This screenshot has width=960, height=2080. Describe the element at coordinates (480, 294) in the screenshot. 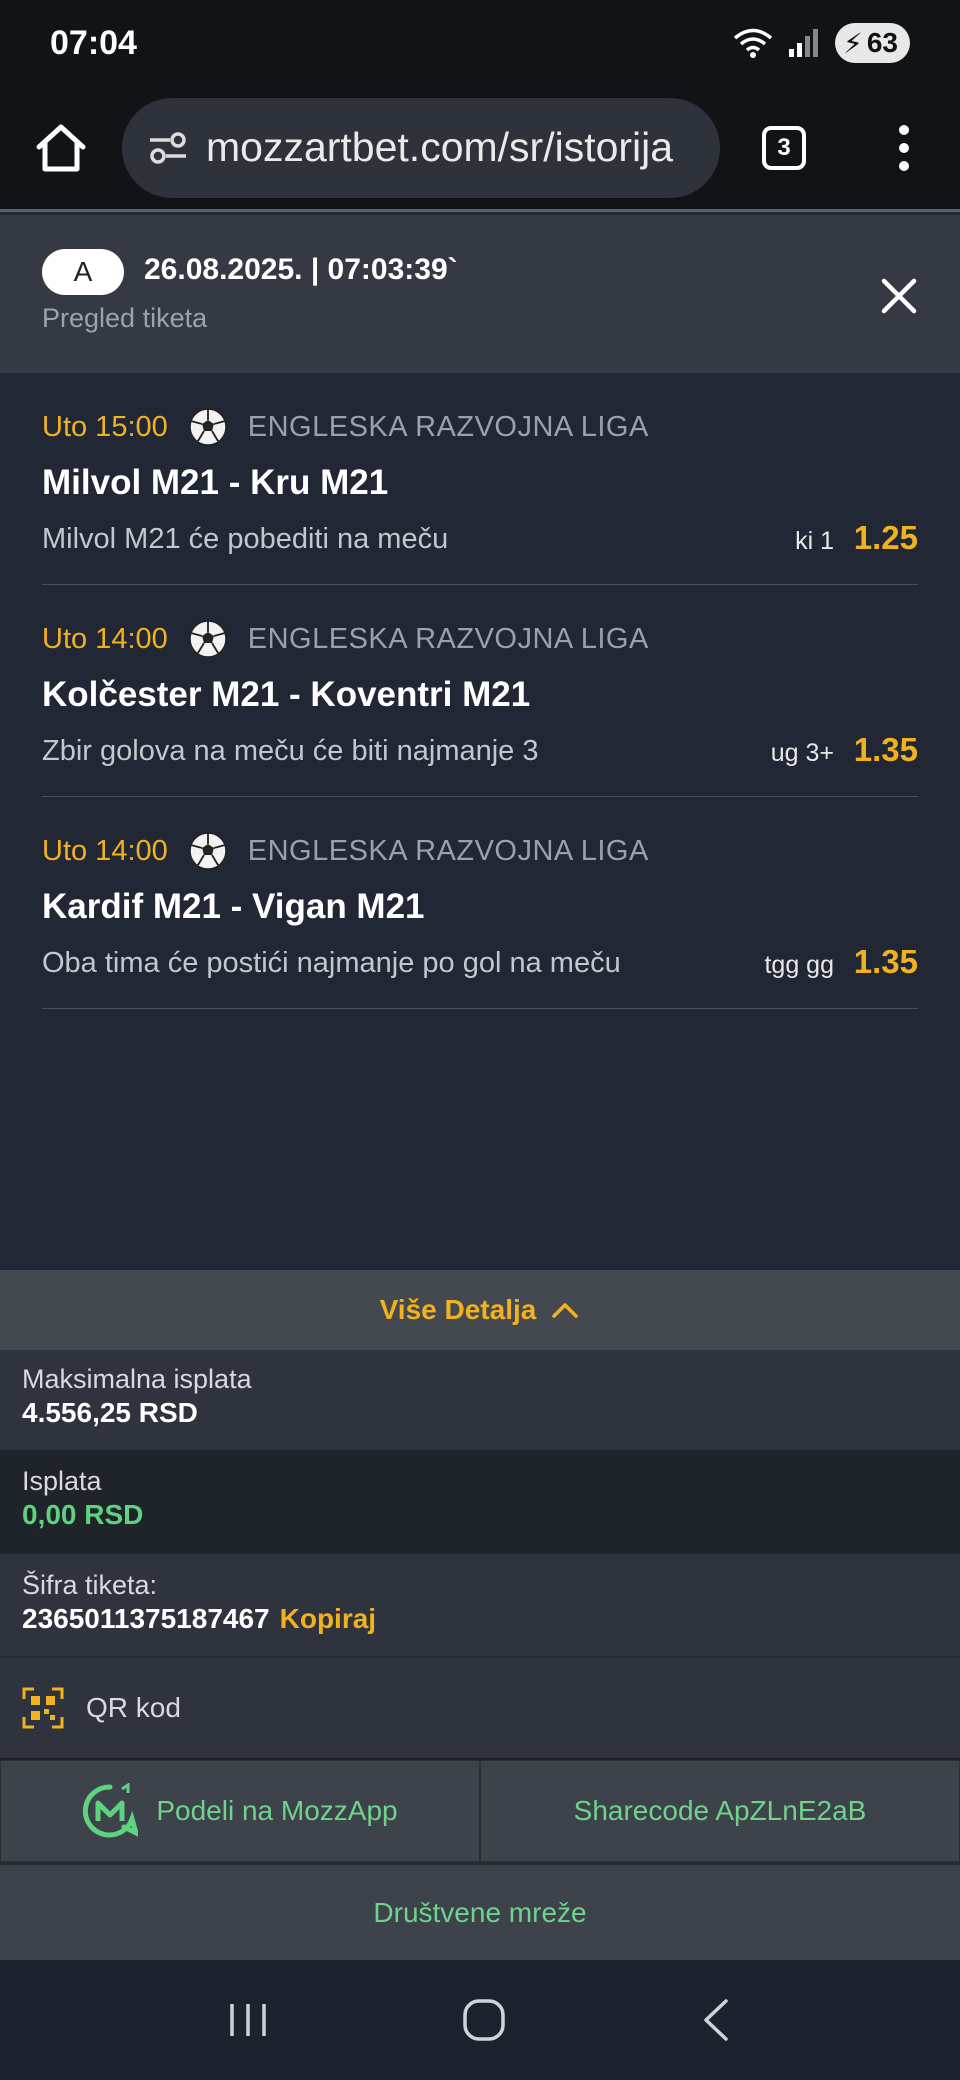

I see `ticket-header: A 26.08.2025. | 07:03:39` Pregled tiketa` at that location.